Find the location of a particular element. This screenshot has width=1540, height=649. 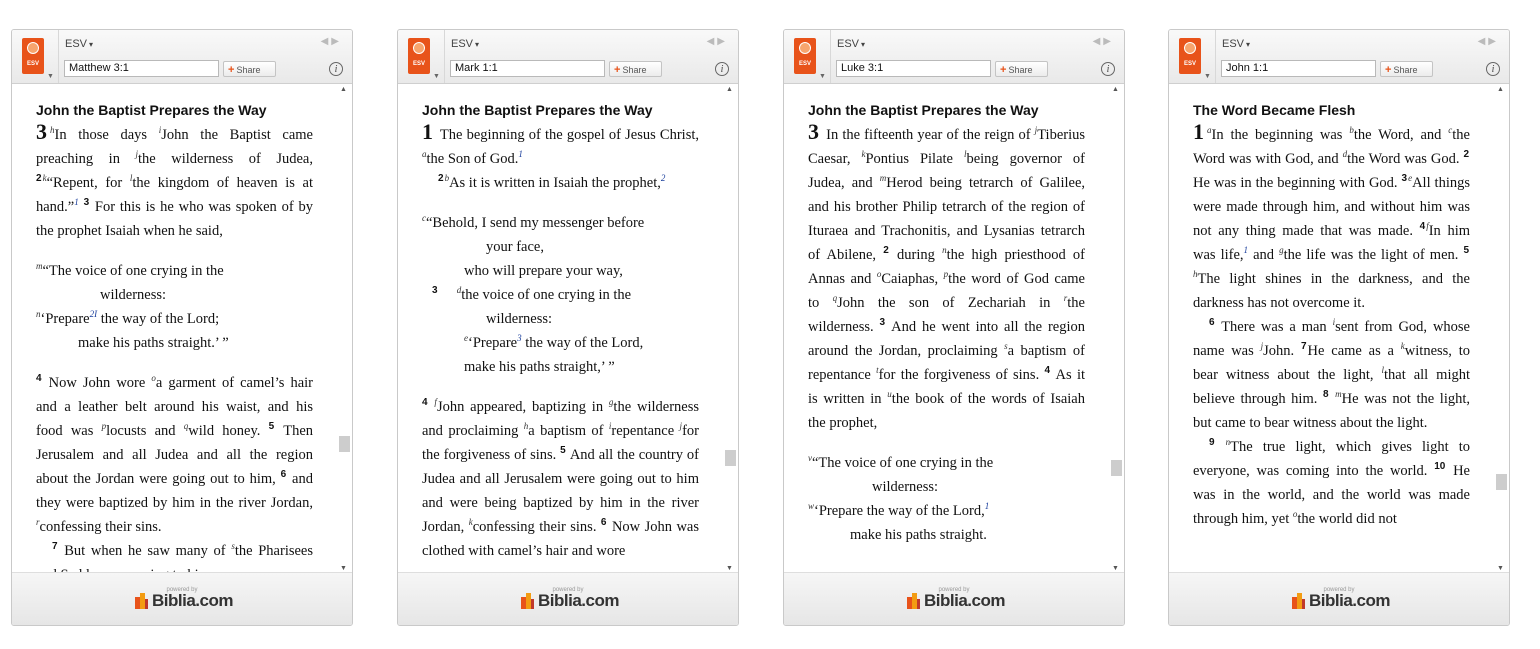

poetry-line: w‘Prepare the way of the Lord,1 is located at coordinates (899, 510).